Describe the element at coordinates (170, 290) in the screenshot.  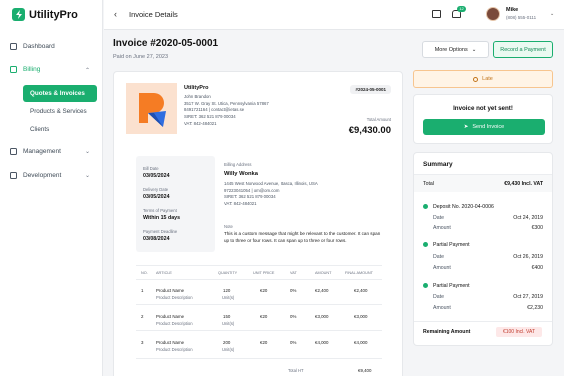
I see `row-product-name: Product Name` at that location.